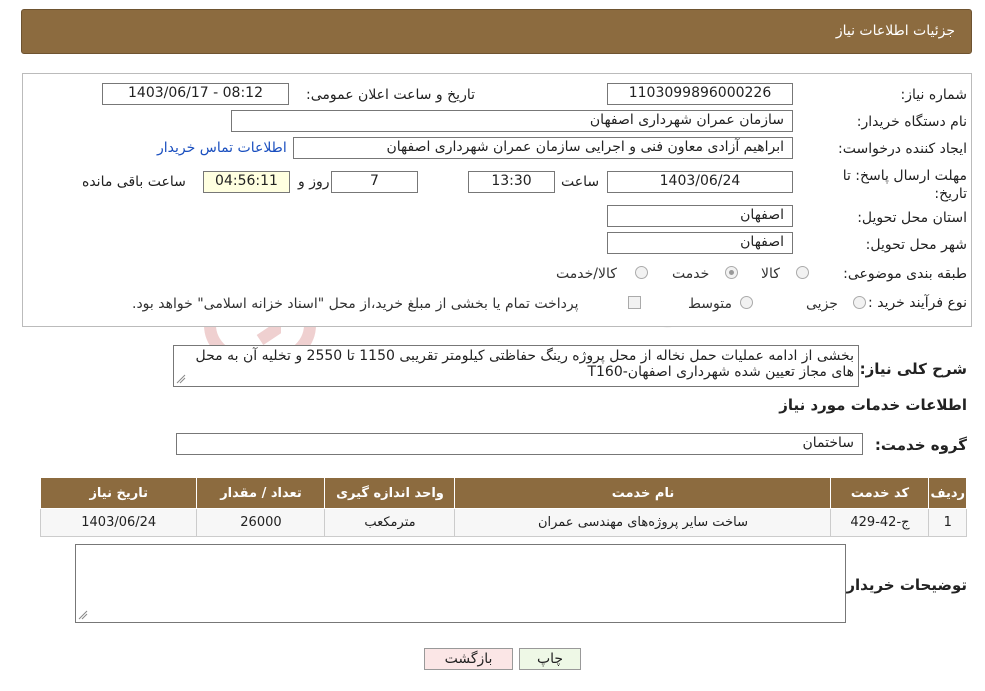  Describe the element at coordinates (550, 659) in the screenshot. I see `print-button: چاپ` at that location.